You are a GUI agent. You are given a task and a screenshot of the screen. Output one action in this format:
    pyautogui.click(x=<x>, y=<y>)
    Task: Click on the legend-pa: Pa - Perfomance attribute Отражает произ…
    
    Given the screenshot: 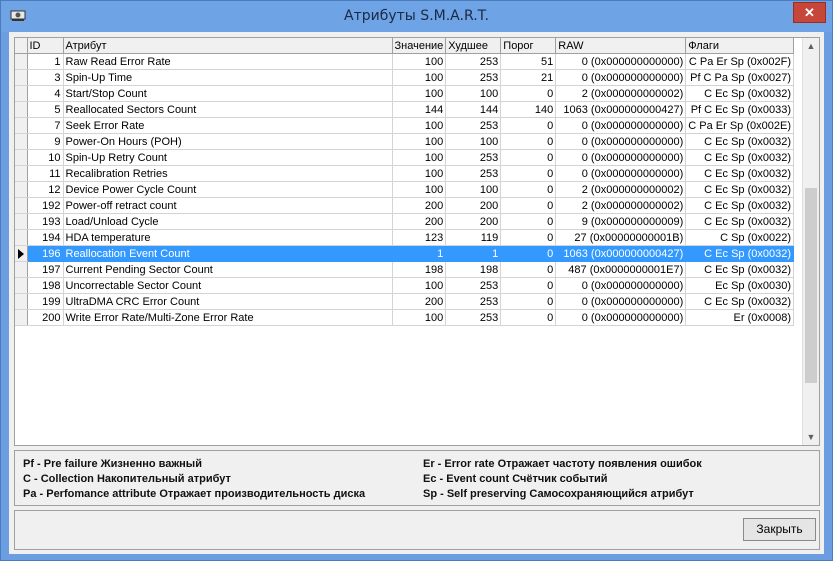 What is the action you would take?
    pyautogui.click(x=194, y=494)
    